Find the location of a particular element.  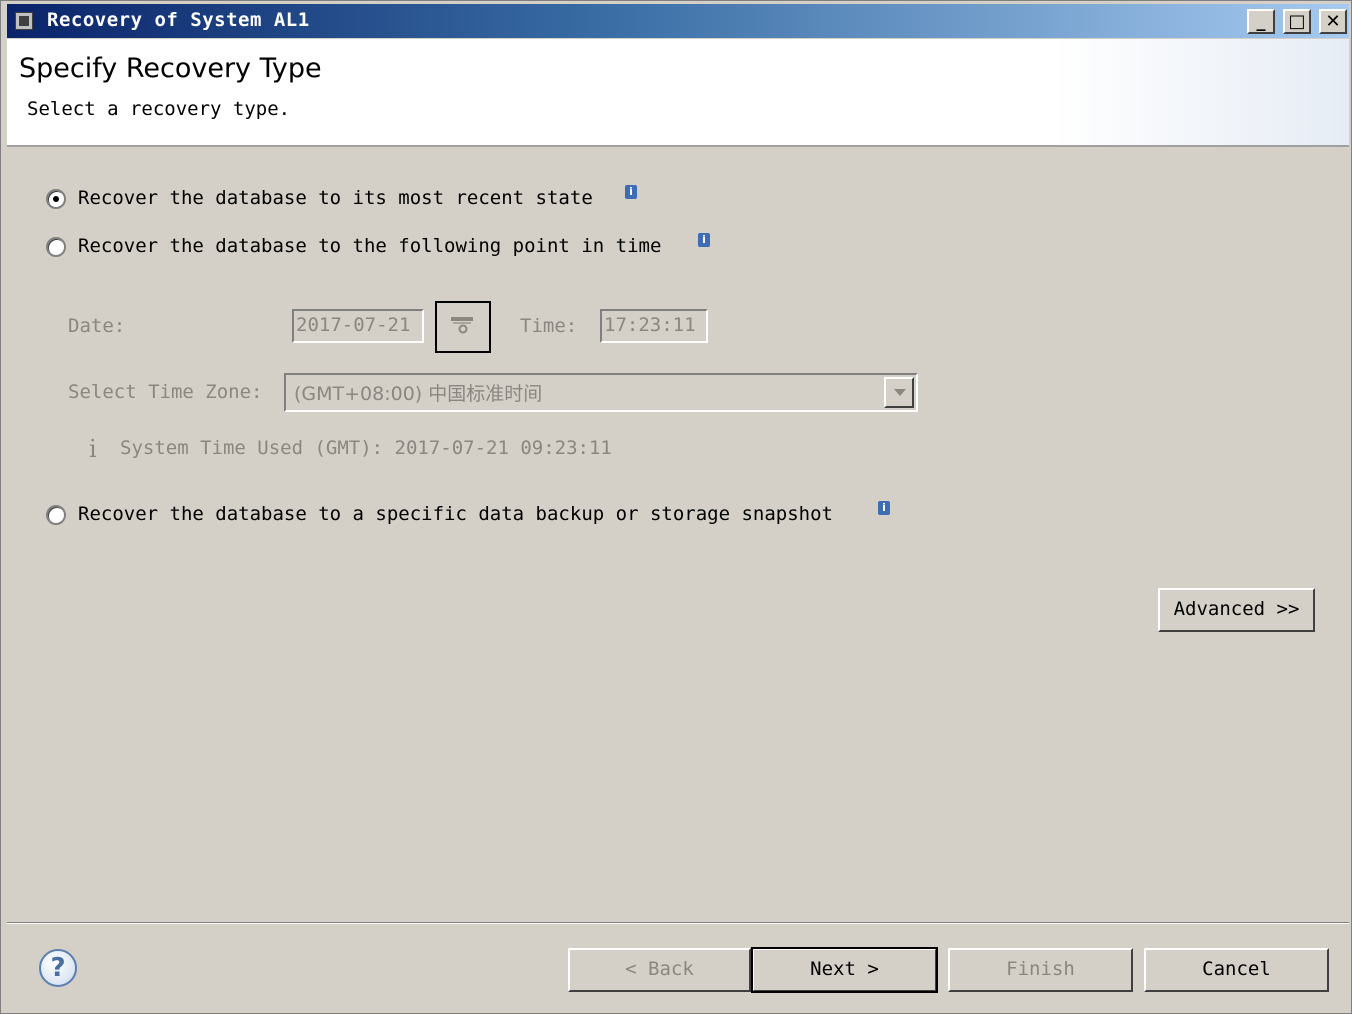

date-field: 2017-07-21 is located at coordinates (358, 326).